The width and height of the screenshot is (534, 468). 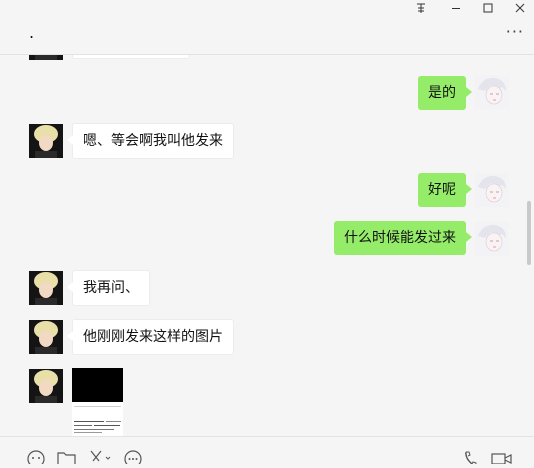 What do you see at coordinates (99, 456) in the screenshot?
I see `scissors-icon` at bounding box center [99, 456].